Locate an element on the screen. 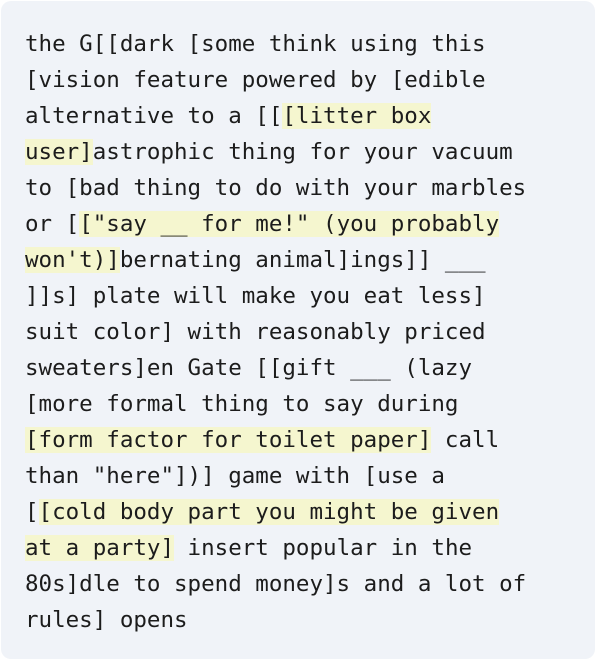 Image resolution: width=596 pixels, height=661 pixels. text-line: ]]s] plate will make you eat less] is located at coordinates (305, 296).